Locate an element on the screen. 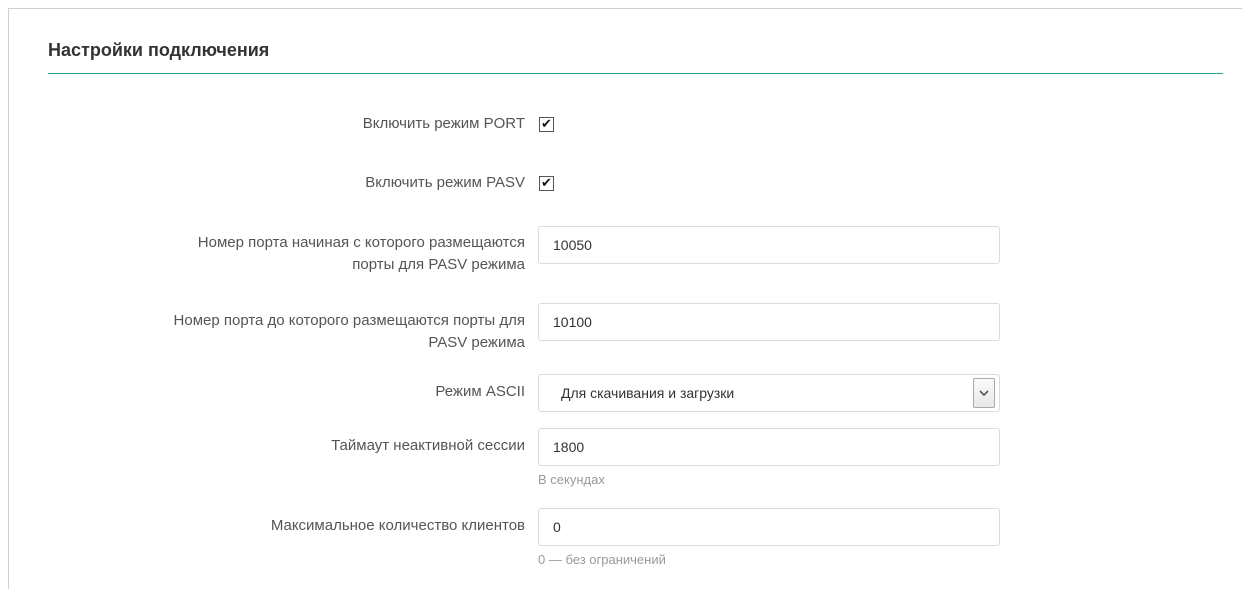 This screenshot has height=589, width=1242. ascii-mode-selected-value: Для скачивания и загрузки is located at coordinates (648, 393).